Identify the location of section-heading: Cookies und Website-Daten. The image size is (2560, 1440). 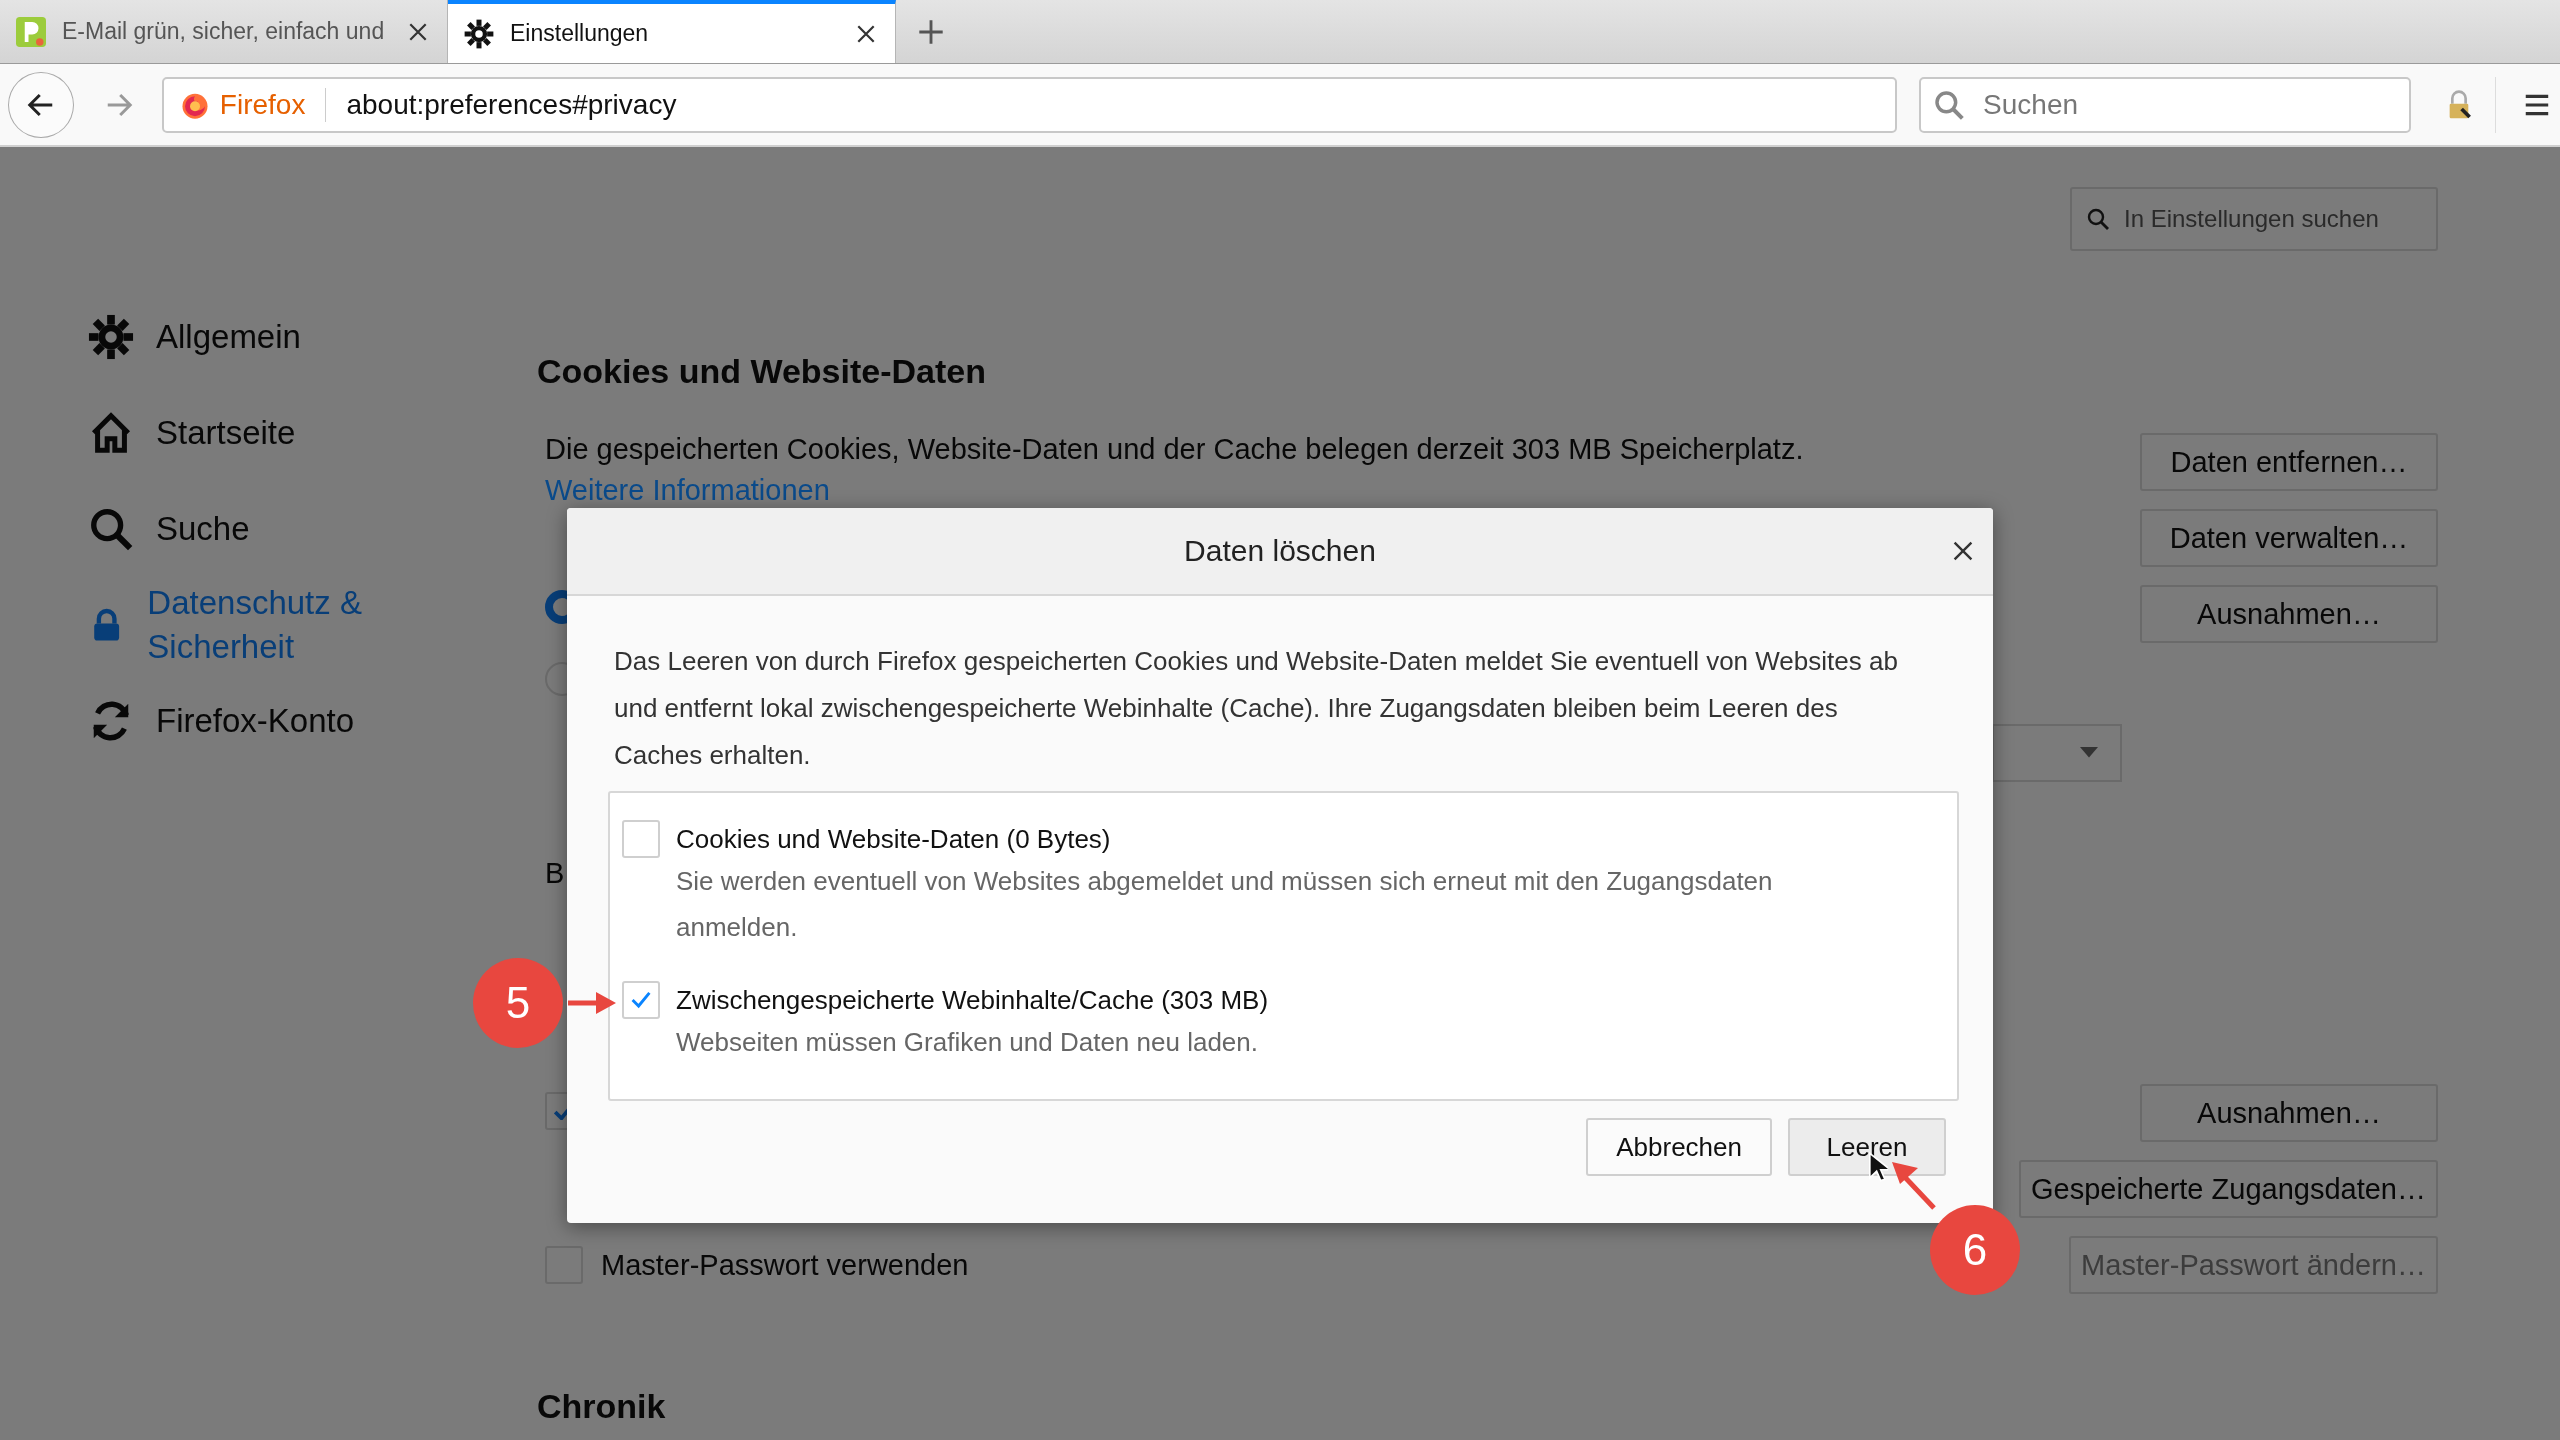
(761, 371).